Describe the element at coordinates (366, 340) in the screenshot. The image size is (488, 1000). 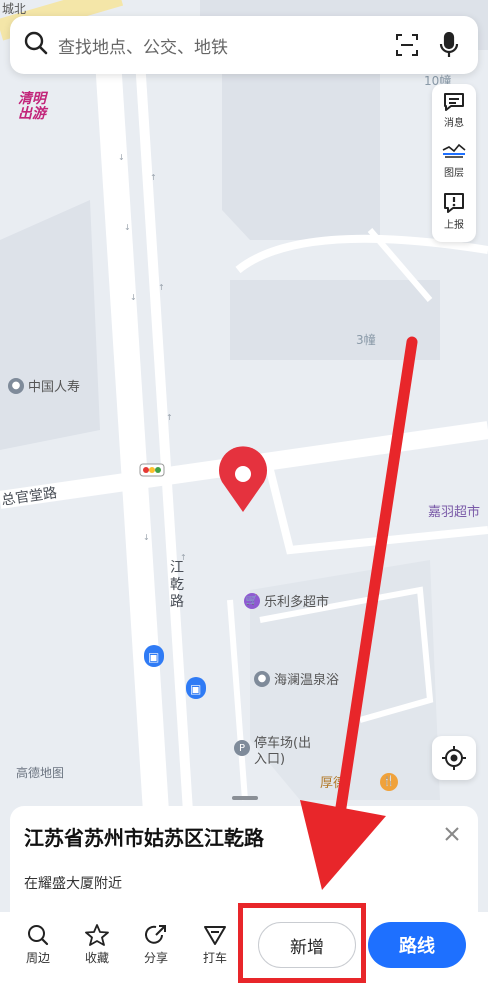
I see `building-label-3: 3幢` at that location.